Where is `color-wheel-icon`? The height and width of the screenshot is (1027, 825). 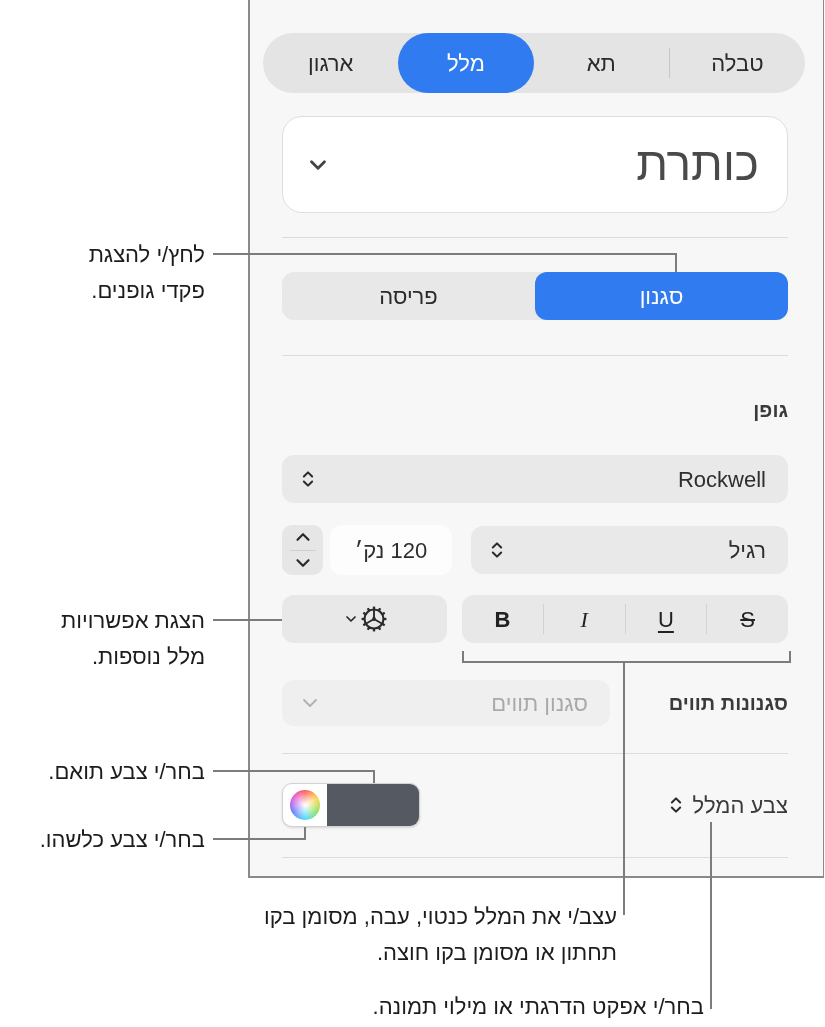 color-wheel-icon is located at coordinates (305, 805).